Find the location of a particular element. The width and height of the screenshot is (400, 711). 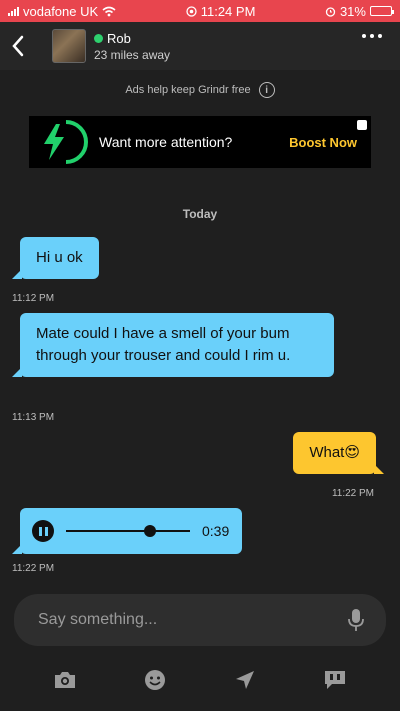

location-button is located at coordinates (245, 680).